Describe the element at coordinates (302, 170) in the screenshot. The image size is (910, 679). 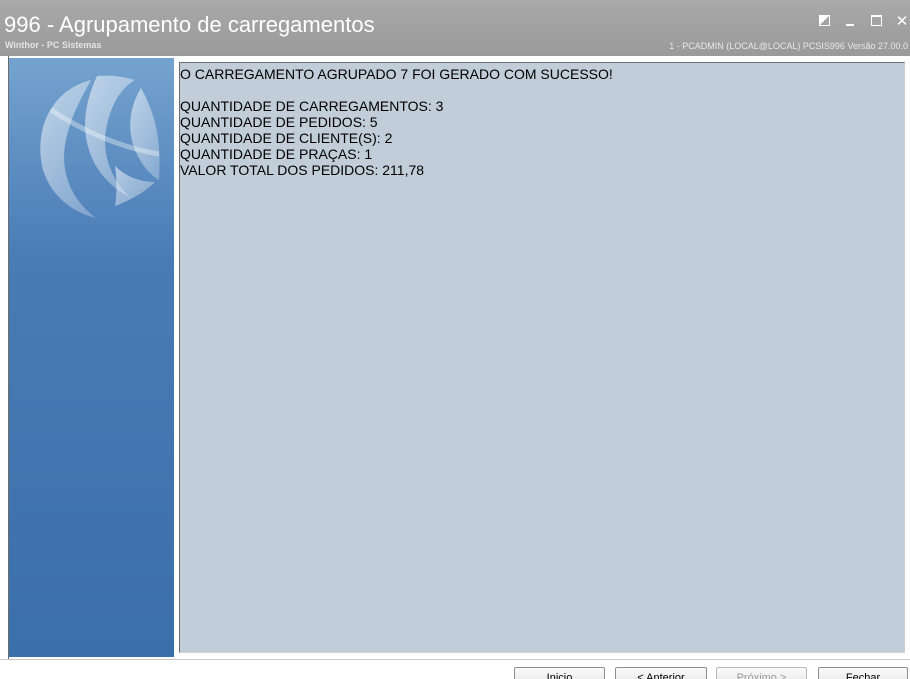
I see `summary-line-valor-total: VALOR TOTAL DOS PEDIDOS: 211,78` at that location.